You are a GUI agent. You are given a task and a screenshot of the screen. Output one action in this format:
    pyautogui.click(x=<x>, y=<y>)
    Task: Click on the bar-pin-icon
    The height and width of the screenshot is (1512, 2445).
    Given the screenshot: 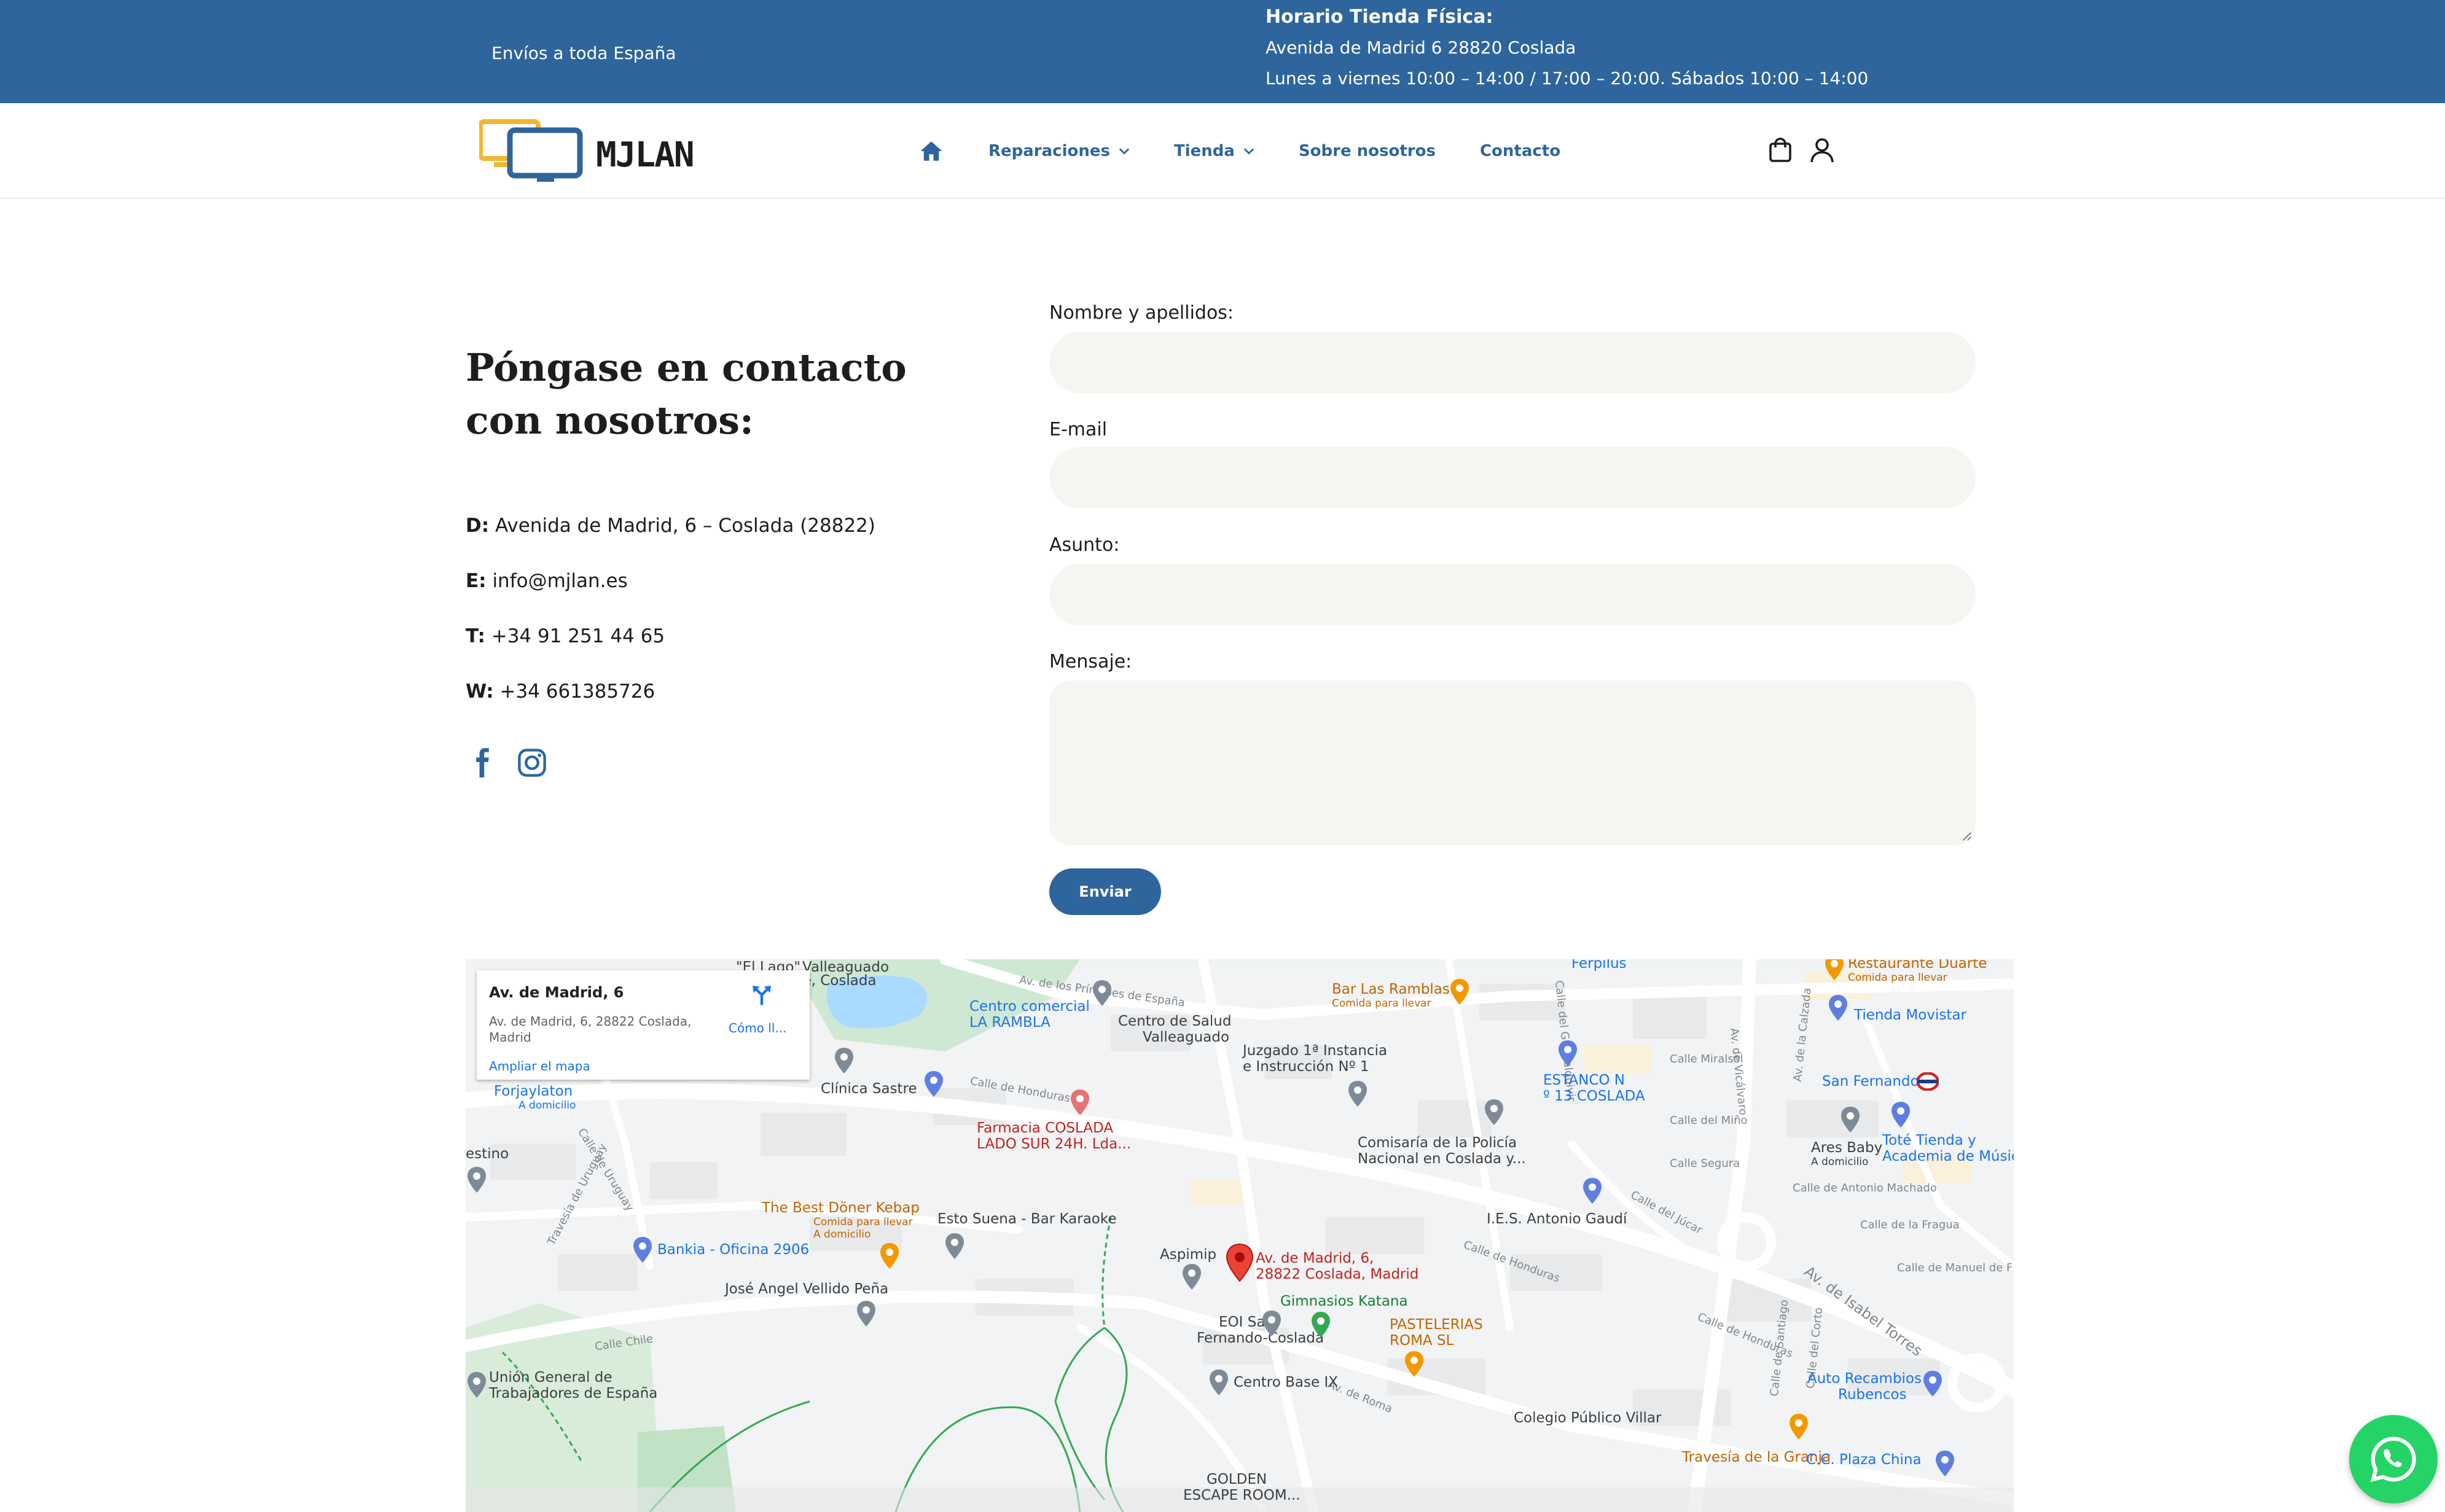 What is the action you would take?
    pyautogui.click(x=1799, y=1427)
    